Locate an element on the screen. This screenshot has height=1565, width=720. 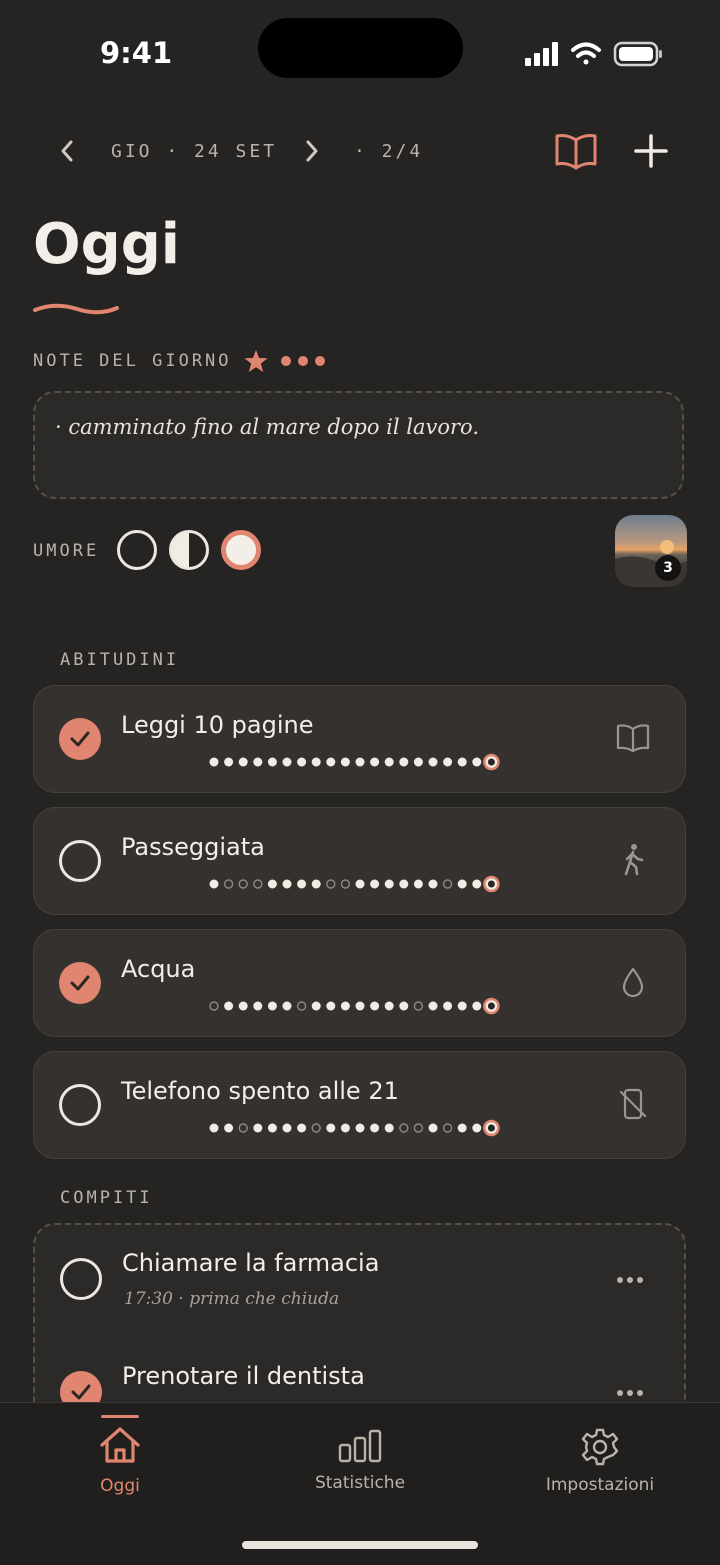
photo-thumbnail: 3 is located at coordinates (651, 551).